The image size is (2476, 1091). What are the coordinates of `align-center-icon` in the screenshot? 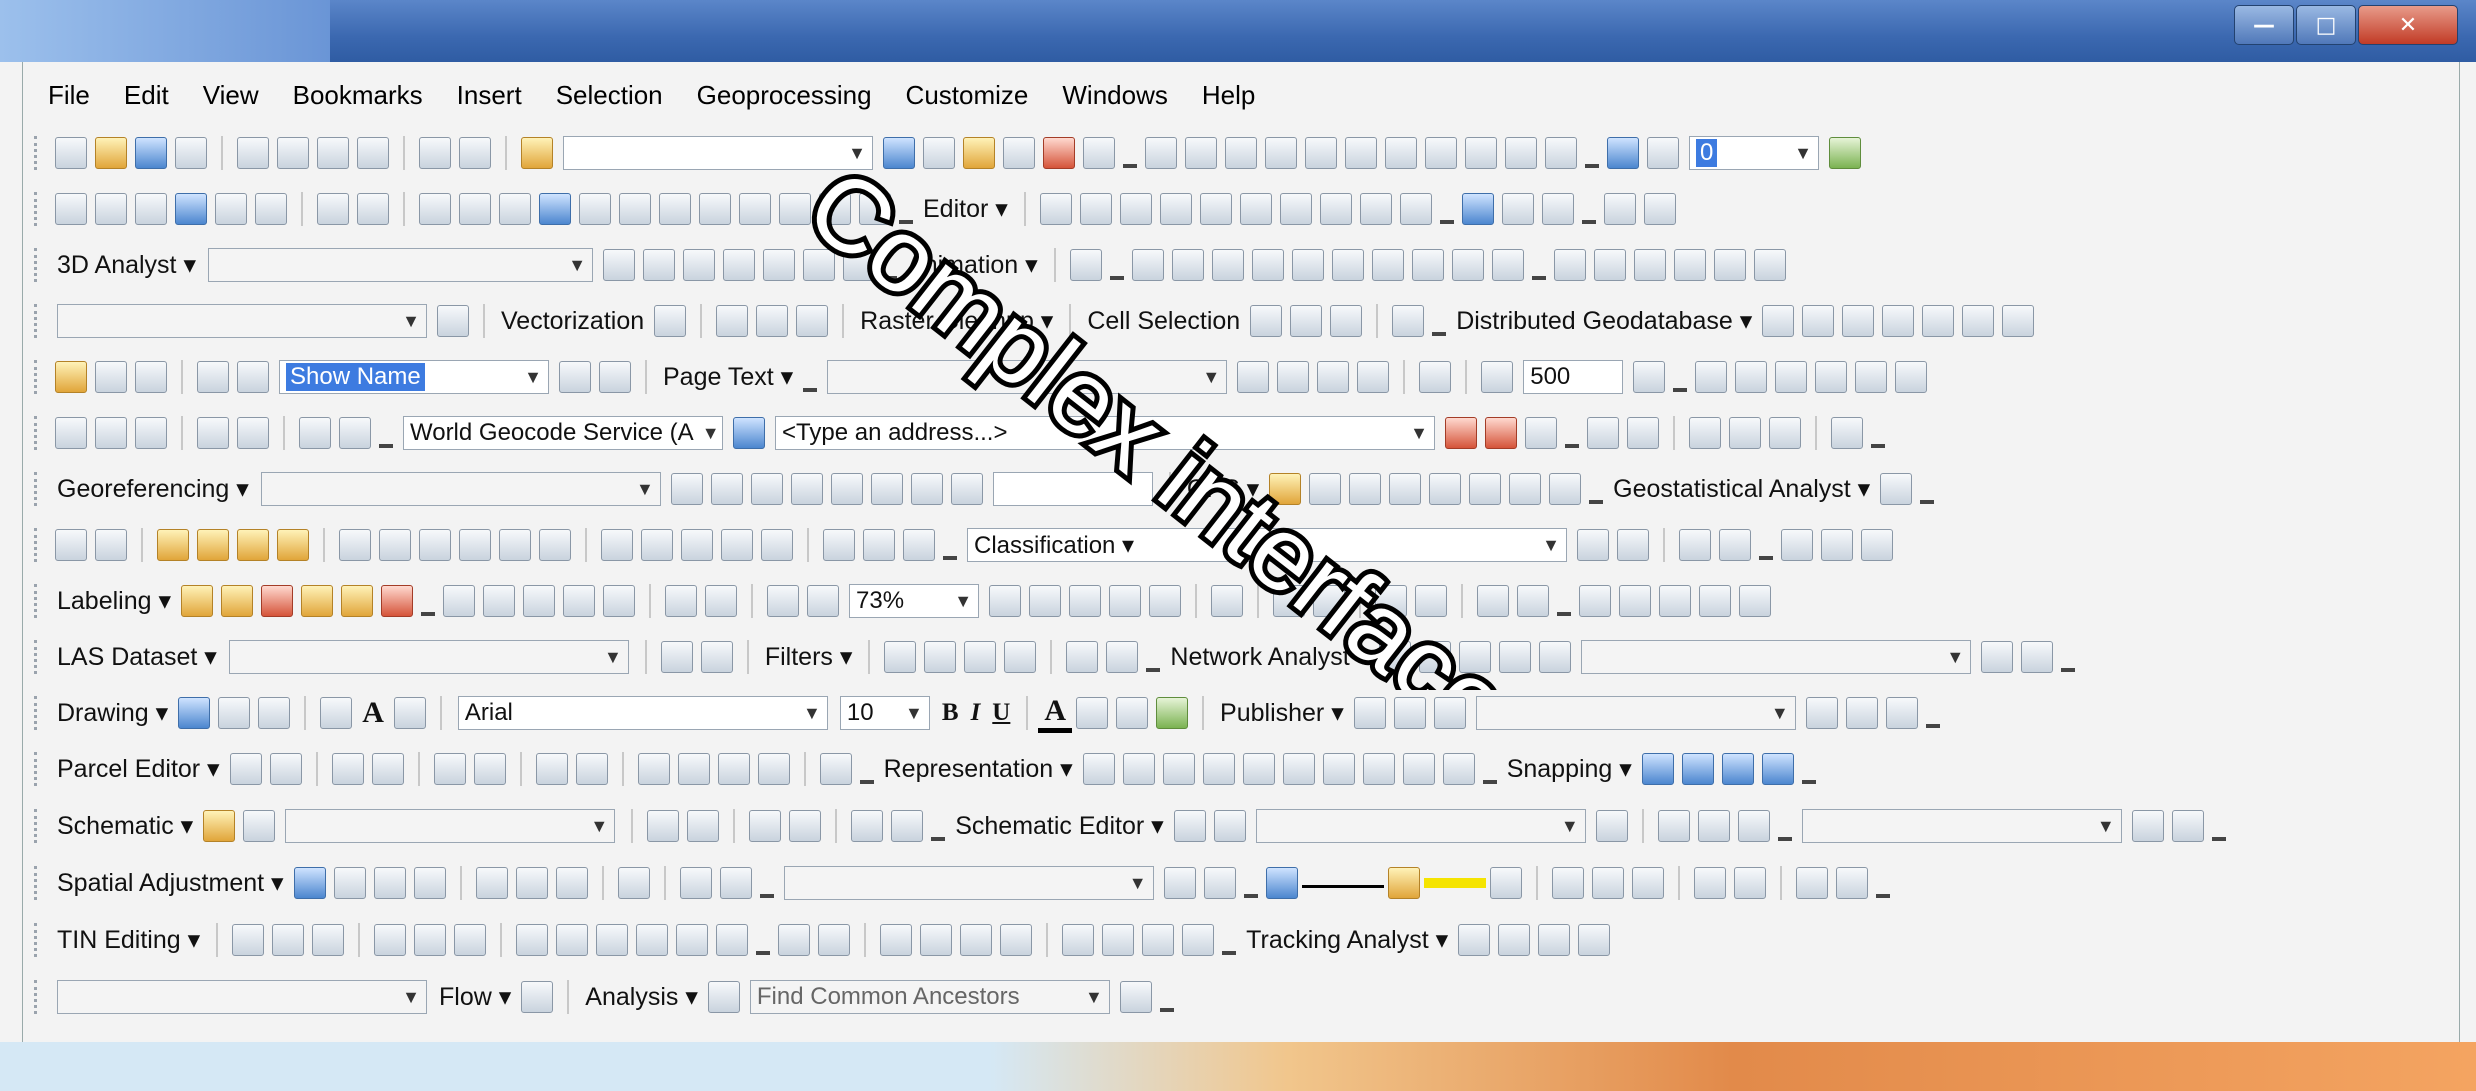 It's located at (395, 545).